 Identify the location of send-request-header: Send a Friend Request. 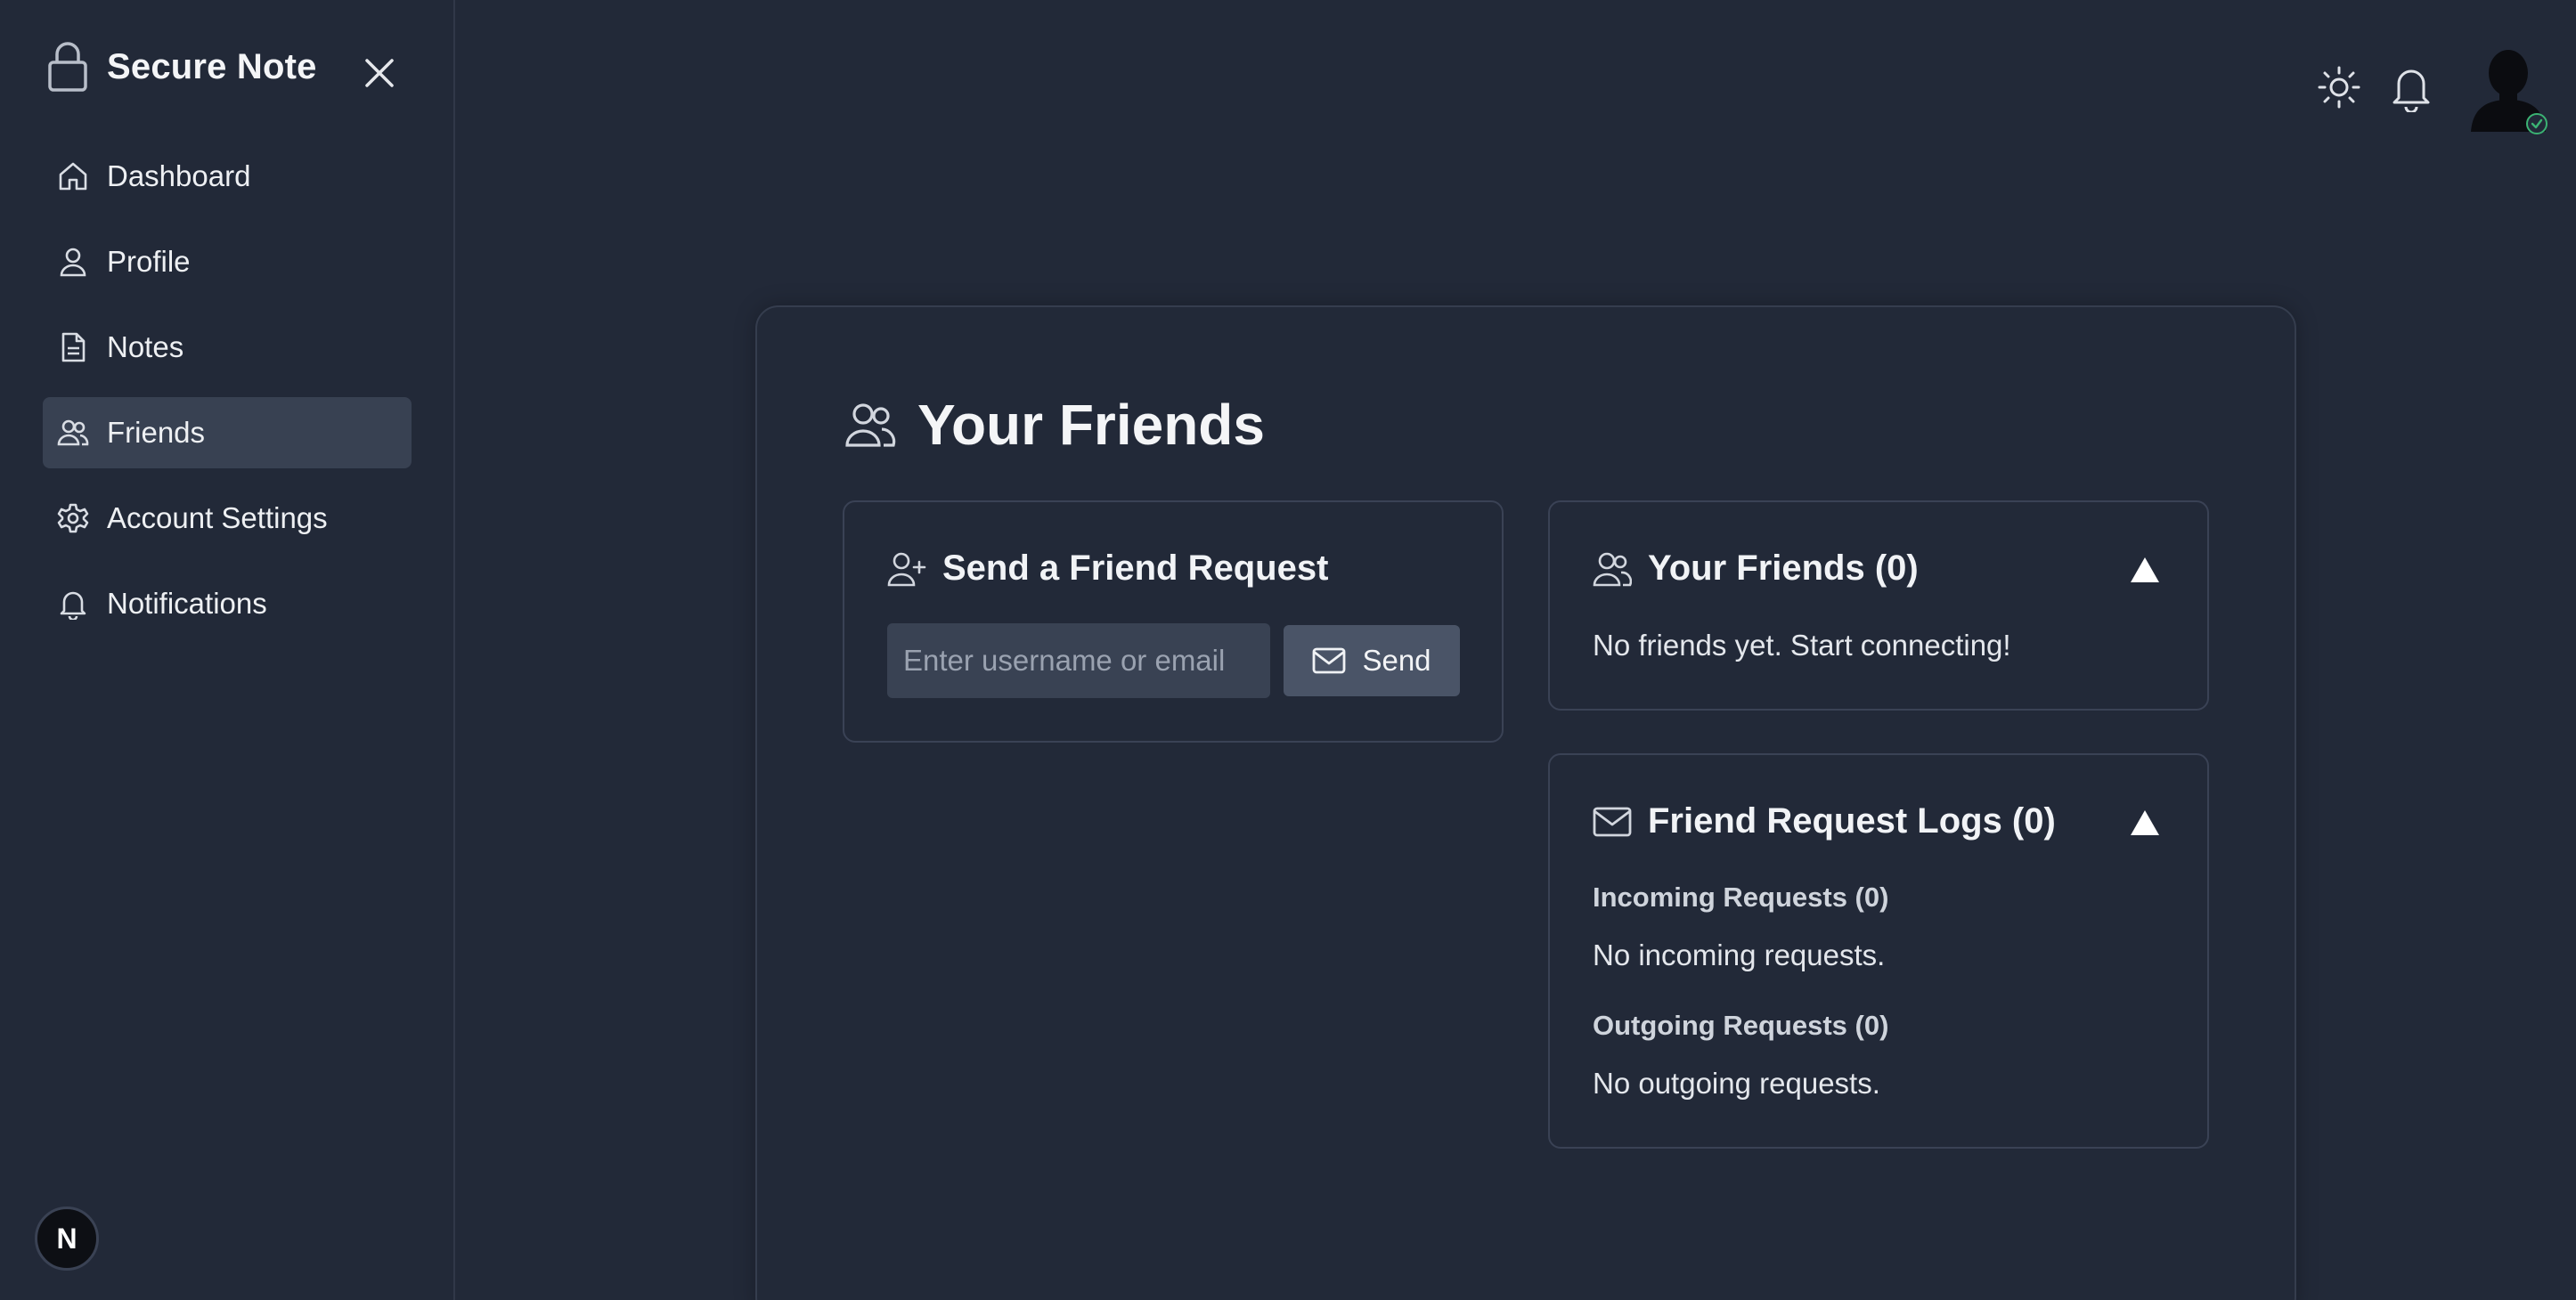
(1107, 568).